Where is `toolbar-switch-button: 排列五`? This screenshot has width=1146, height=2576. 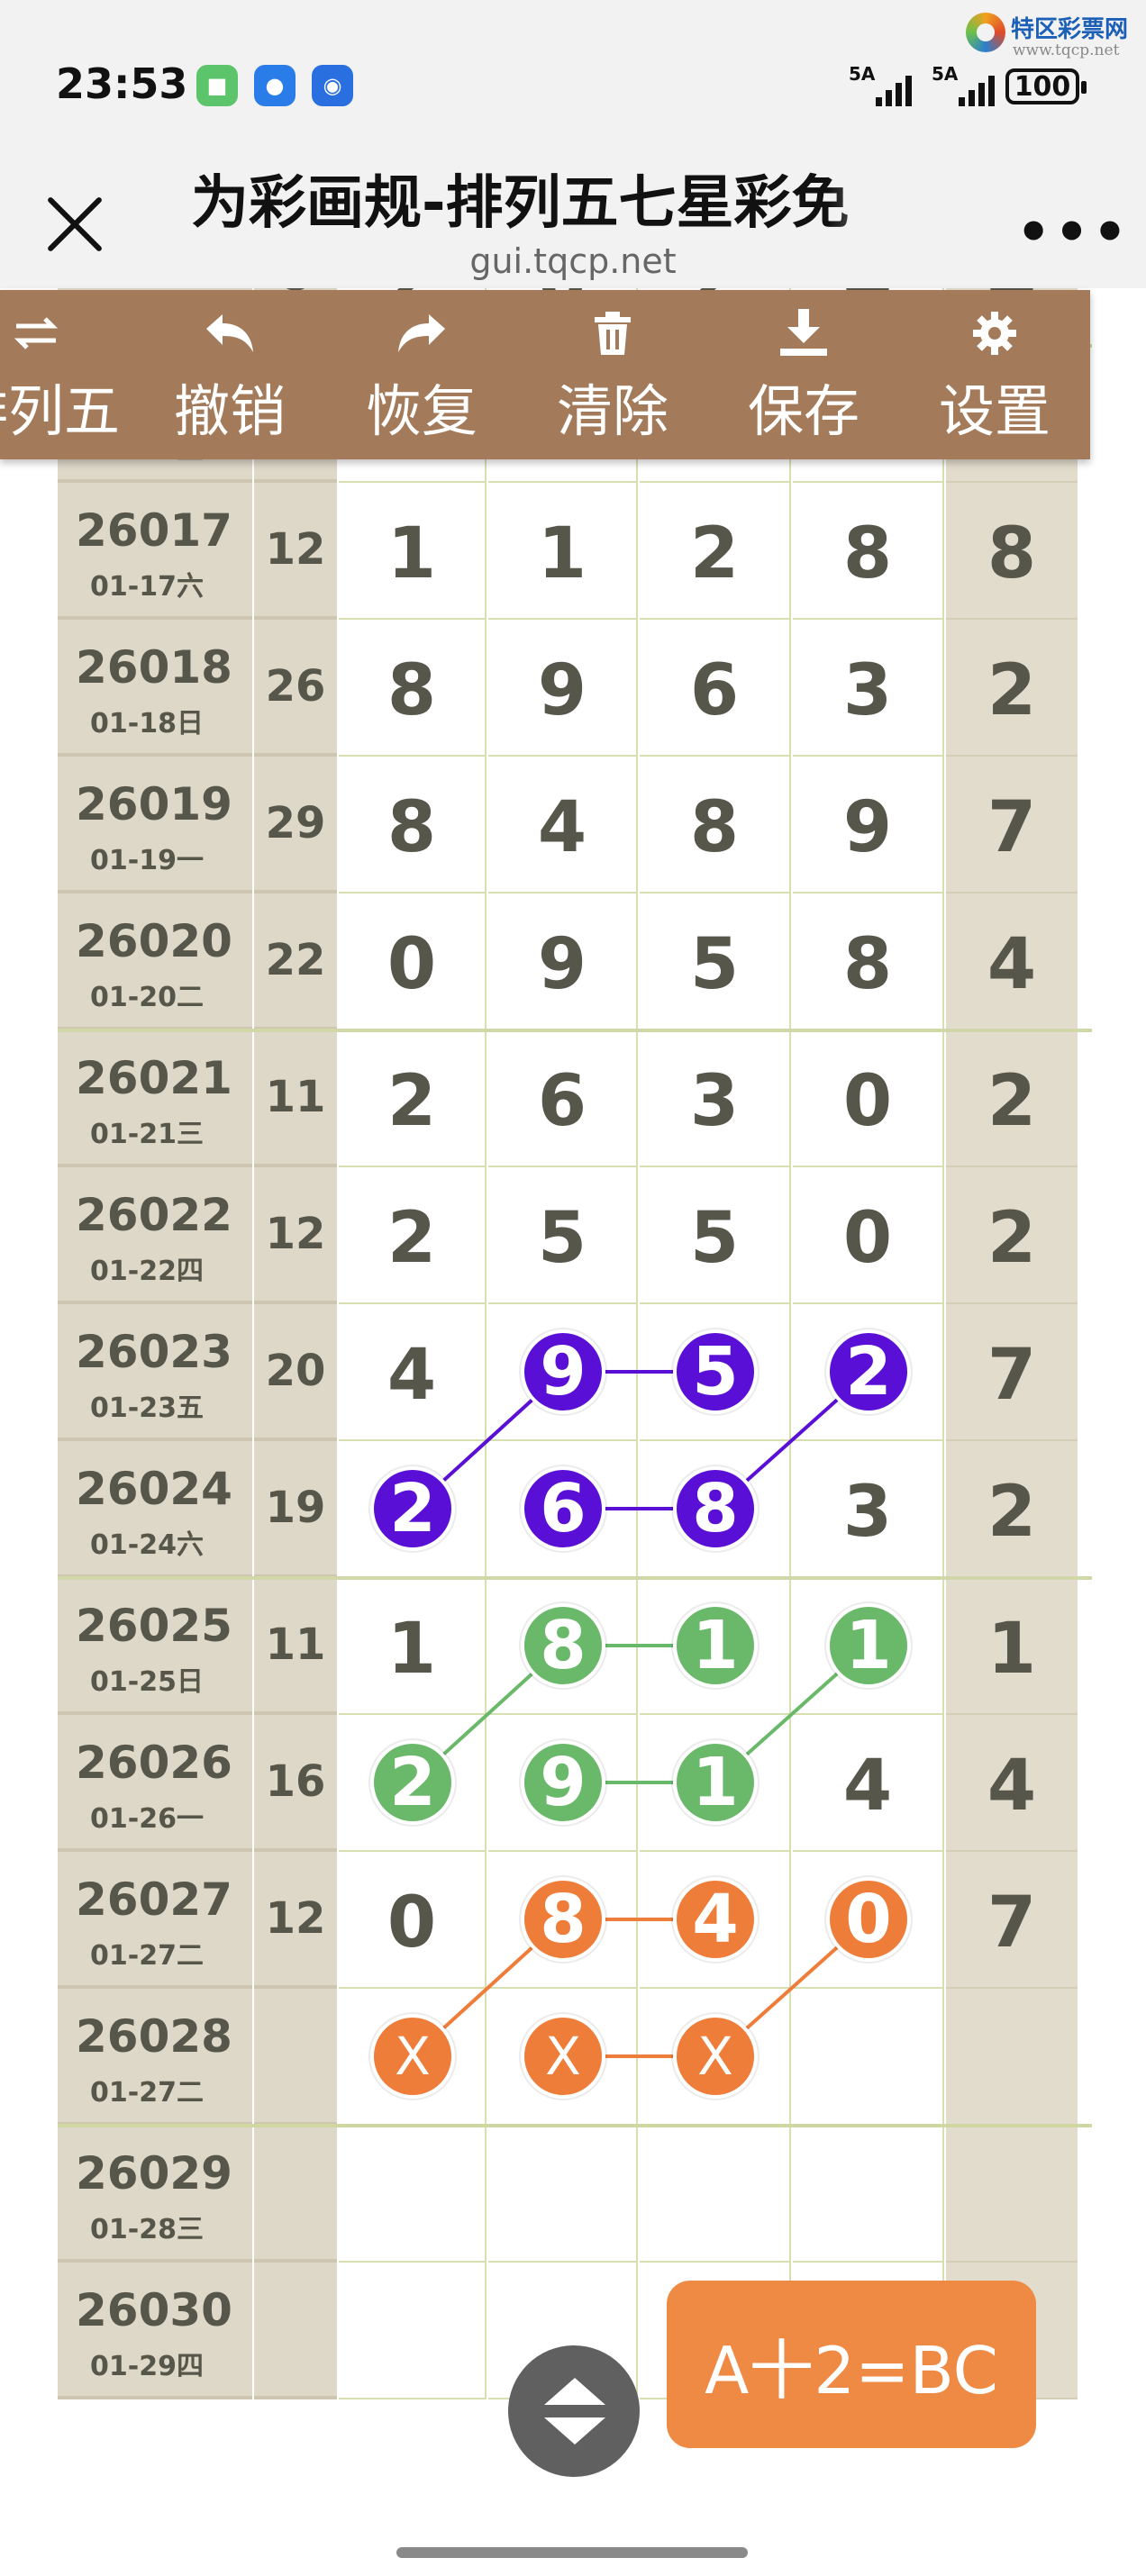 toolbar-switch-button: 排列五 is located at coordinates (63, 380).